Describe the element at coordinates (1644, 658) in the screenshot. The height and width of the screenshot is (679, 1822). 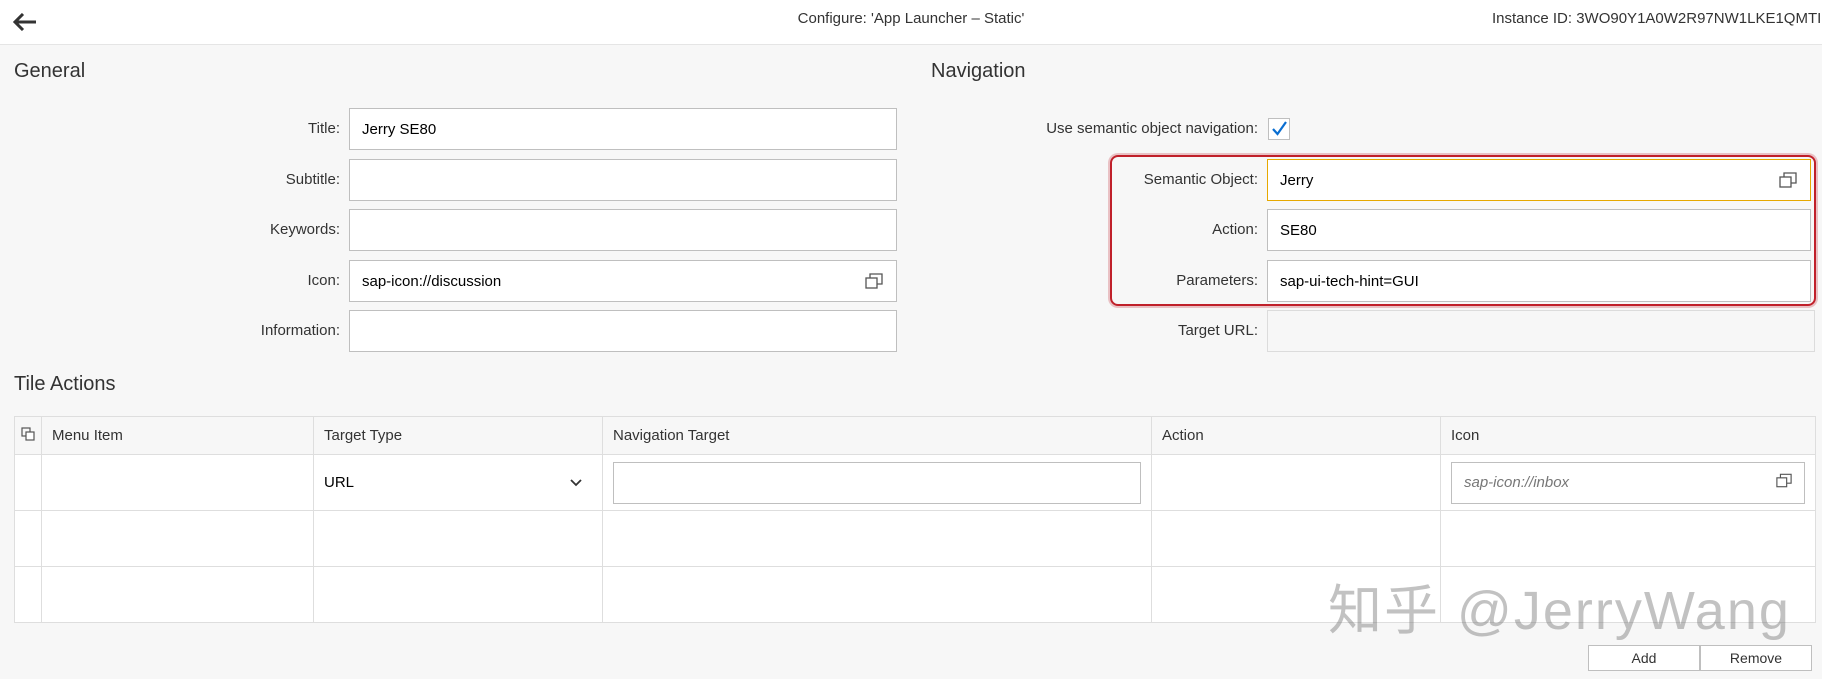
I see `add-button: Add` at that location.